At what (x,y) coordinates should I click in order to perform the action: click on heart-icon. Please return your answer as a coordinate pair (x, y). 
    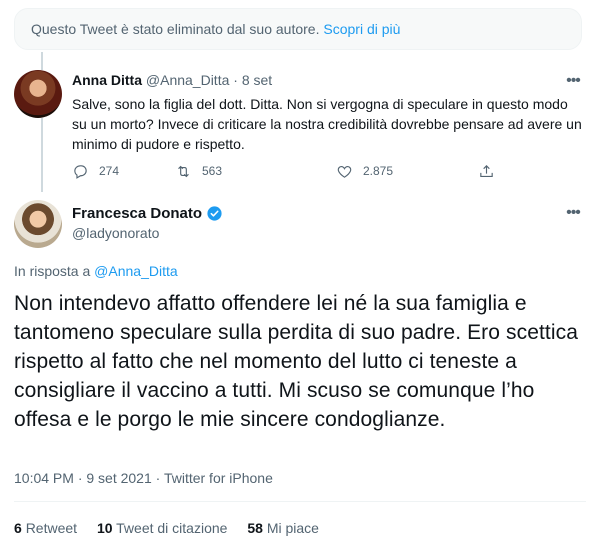
    Looking at the image, I should click on (344, 171).